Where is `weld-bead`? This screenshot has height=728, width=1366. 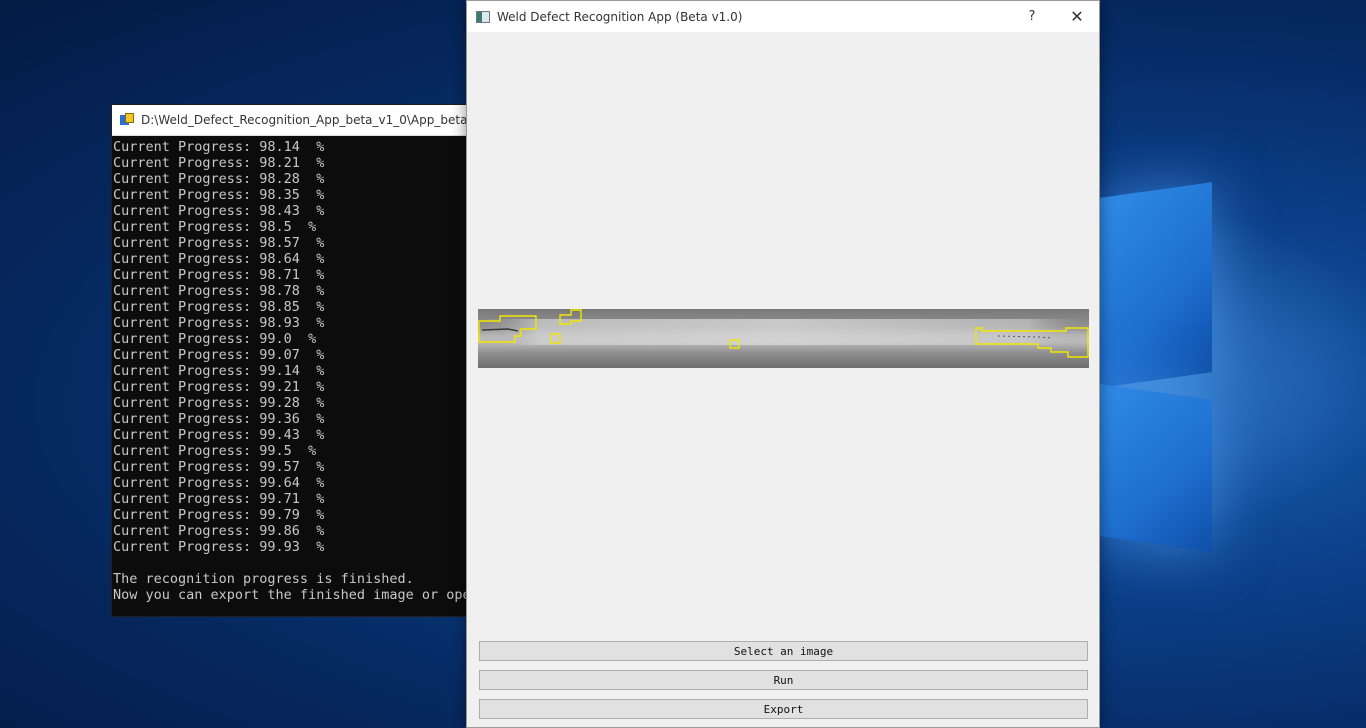
weld-bead is located at coordinates (783, 332).